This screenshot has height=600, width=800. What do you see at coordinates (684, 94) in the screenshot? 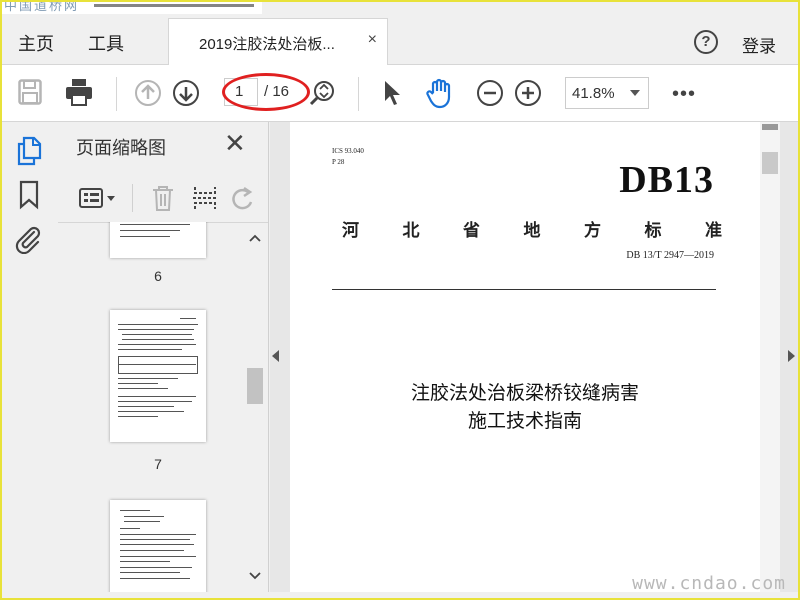
I see `more-tools-icon: •••` at bounding box center [684, 94].